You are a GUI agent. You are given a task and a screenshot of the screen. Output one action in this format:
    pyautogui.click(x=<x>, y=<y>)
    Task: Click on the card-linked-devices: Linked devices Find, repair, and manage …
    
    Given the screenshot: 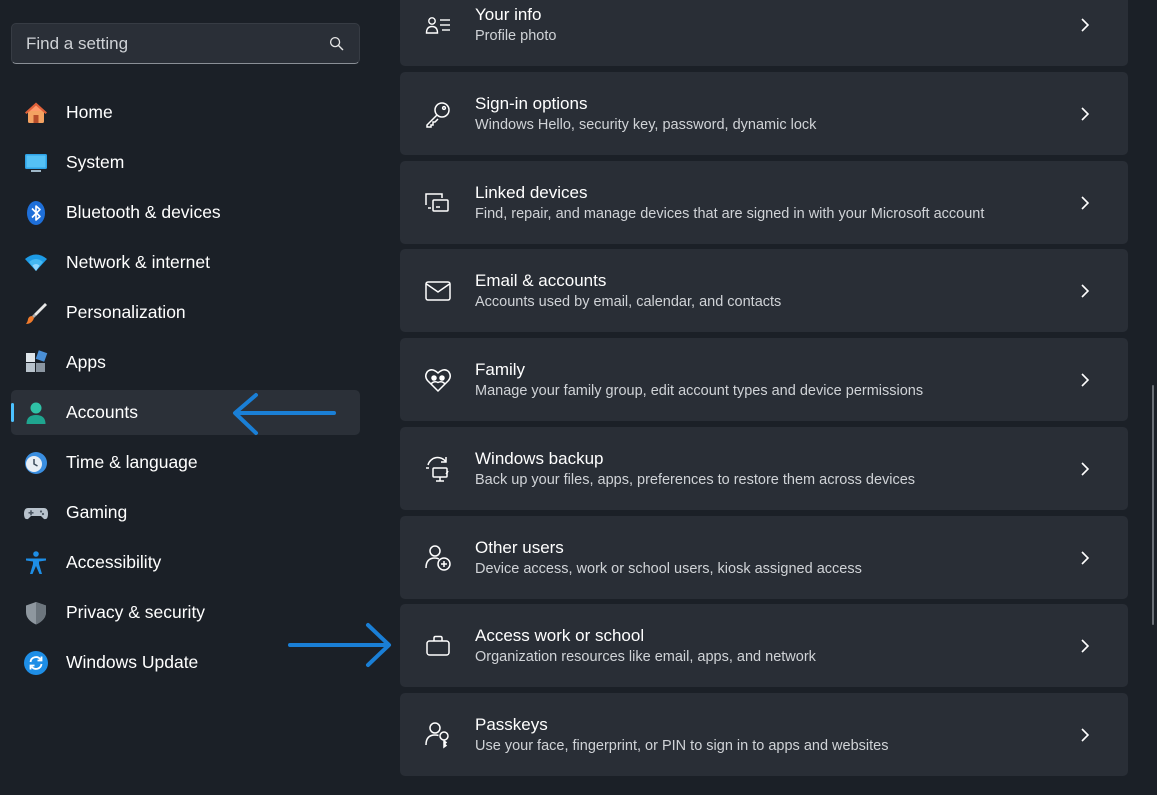 What is the action you would take?
    pyautogui.click(x=764, y=202)
    